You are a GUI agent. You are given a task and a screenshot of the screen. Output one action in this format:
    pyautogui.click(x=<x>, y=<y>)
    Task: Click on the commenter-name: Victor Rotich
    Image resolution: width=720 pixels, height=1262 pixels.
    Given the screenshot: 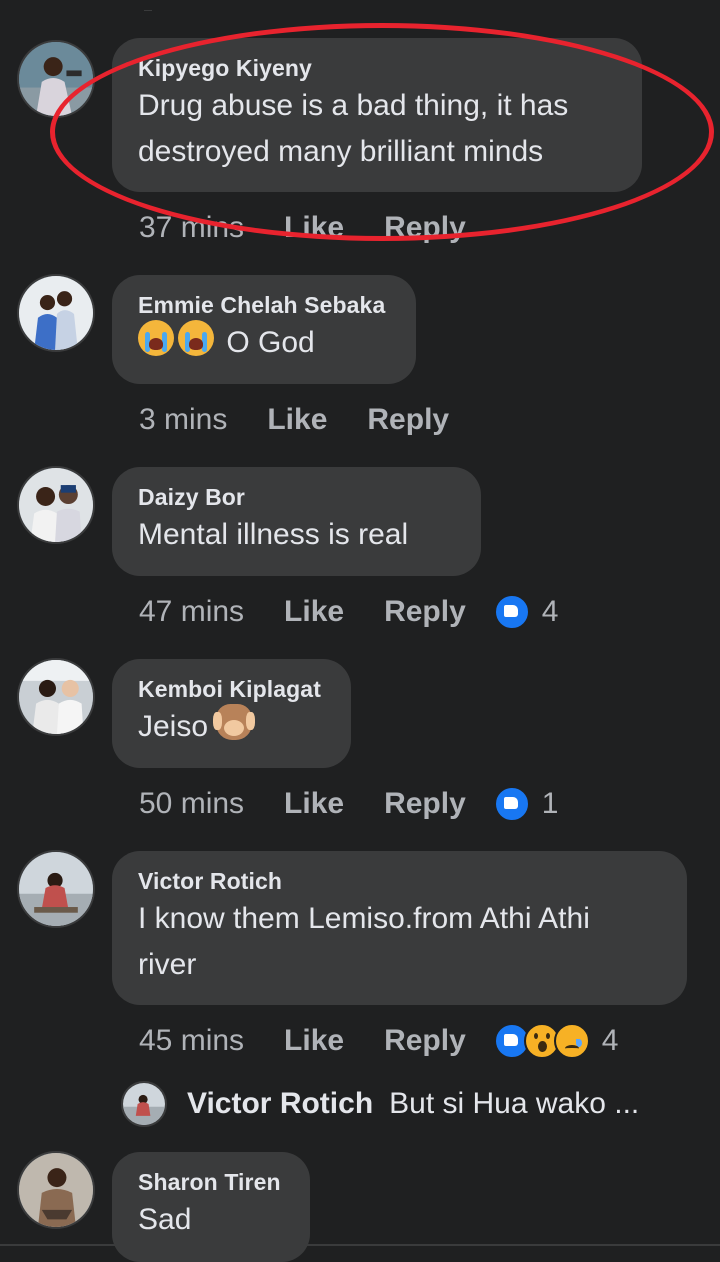 What is the action you would take?
    pyautogui.click(x=399, y=881)
    